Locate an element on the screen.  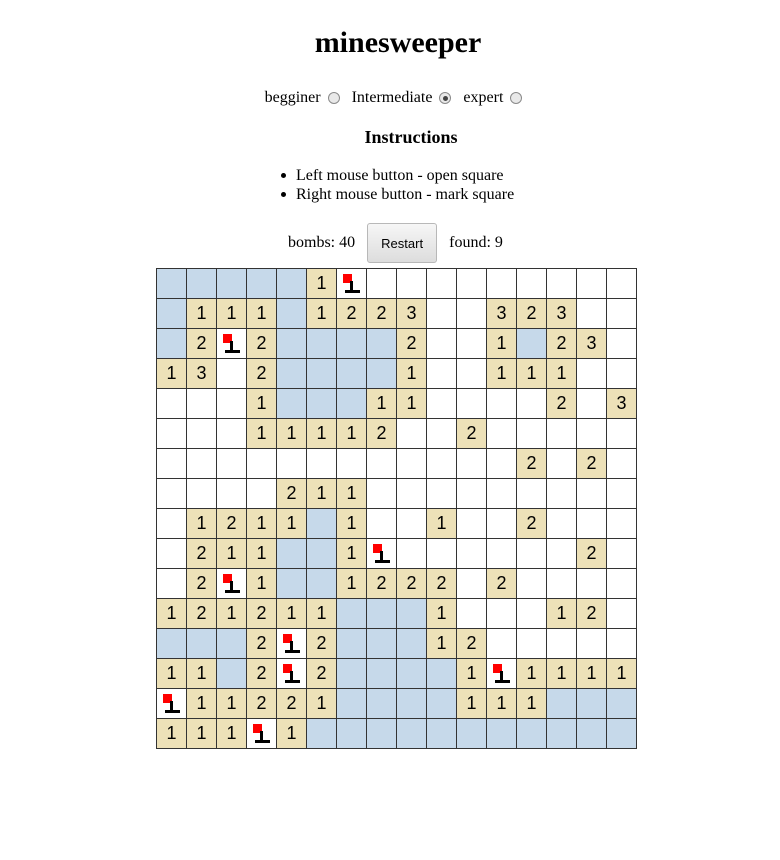
level-expert: expert is located at coordinates (493, 98).